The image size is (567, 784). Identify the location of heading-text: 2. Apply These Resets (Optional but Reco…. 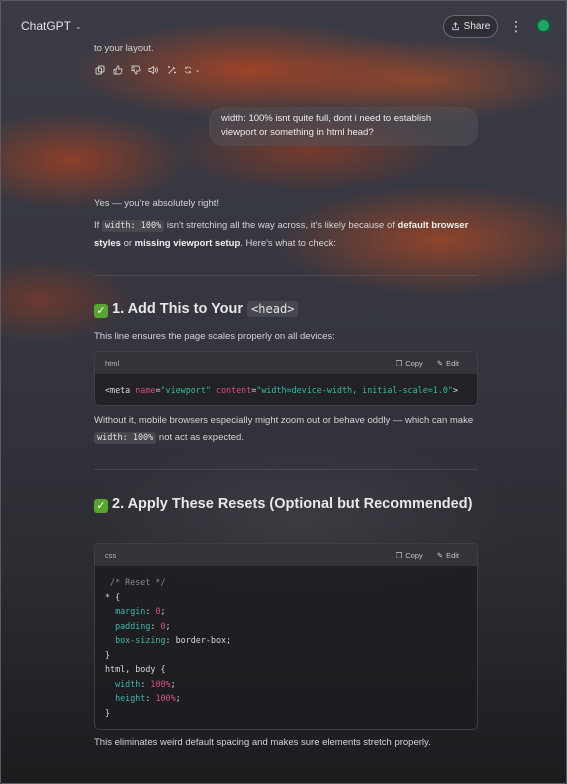
(292, 504).